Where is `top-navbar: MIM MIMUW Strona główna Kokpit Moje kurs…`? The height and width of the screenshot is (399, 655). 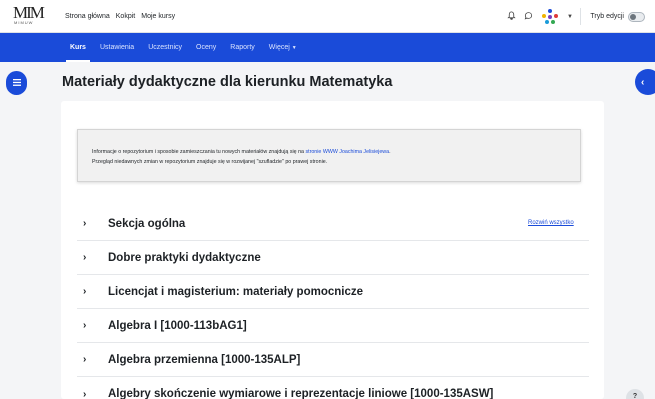
top-navbar: MIM MIMUW Strona główna Kokpit Moje kurs… is located at coordinates (327, 16).